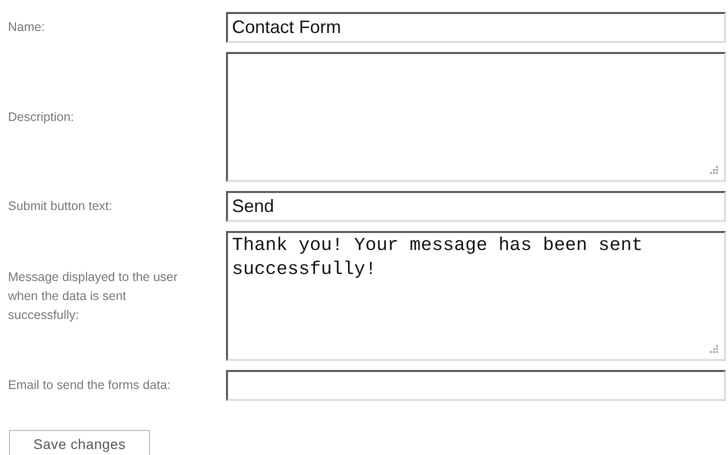 The image size is (728, 455). Describe the element at coordinates (476, 206) in the screenshot. I see `text-field: Send` at that location.